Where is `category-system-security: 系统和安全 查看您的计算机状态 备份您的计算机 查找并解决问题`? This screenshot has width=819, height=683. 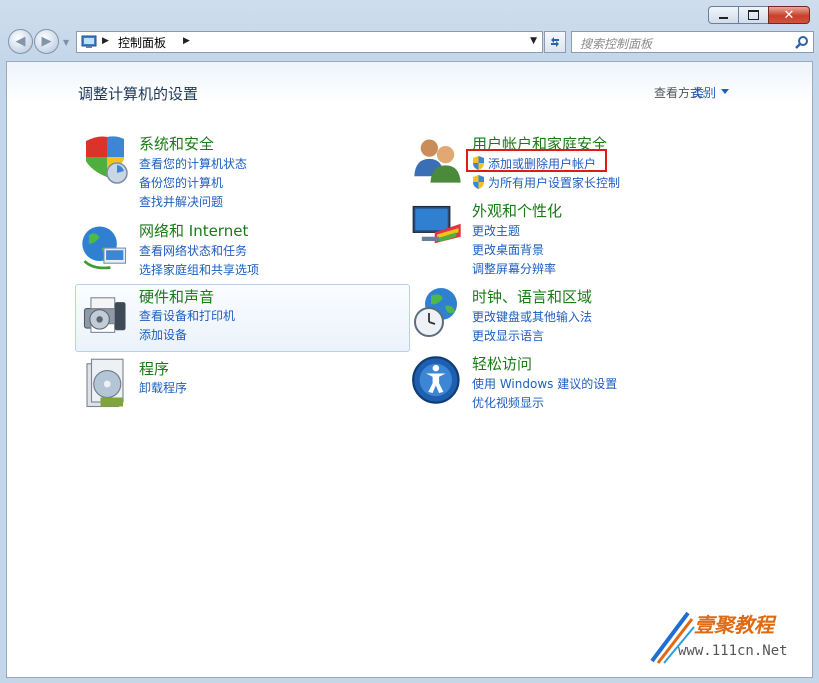
category-system-security: 系统和安全 查看您的计算机状态 备份您的计算机 查找并解决问题 is located at coordinates (208, 171).